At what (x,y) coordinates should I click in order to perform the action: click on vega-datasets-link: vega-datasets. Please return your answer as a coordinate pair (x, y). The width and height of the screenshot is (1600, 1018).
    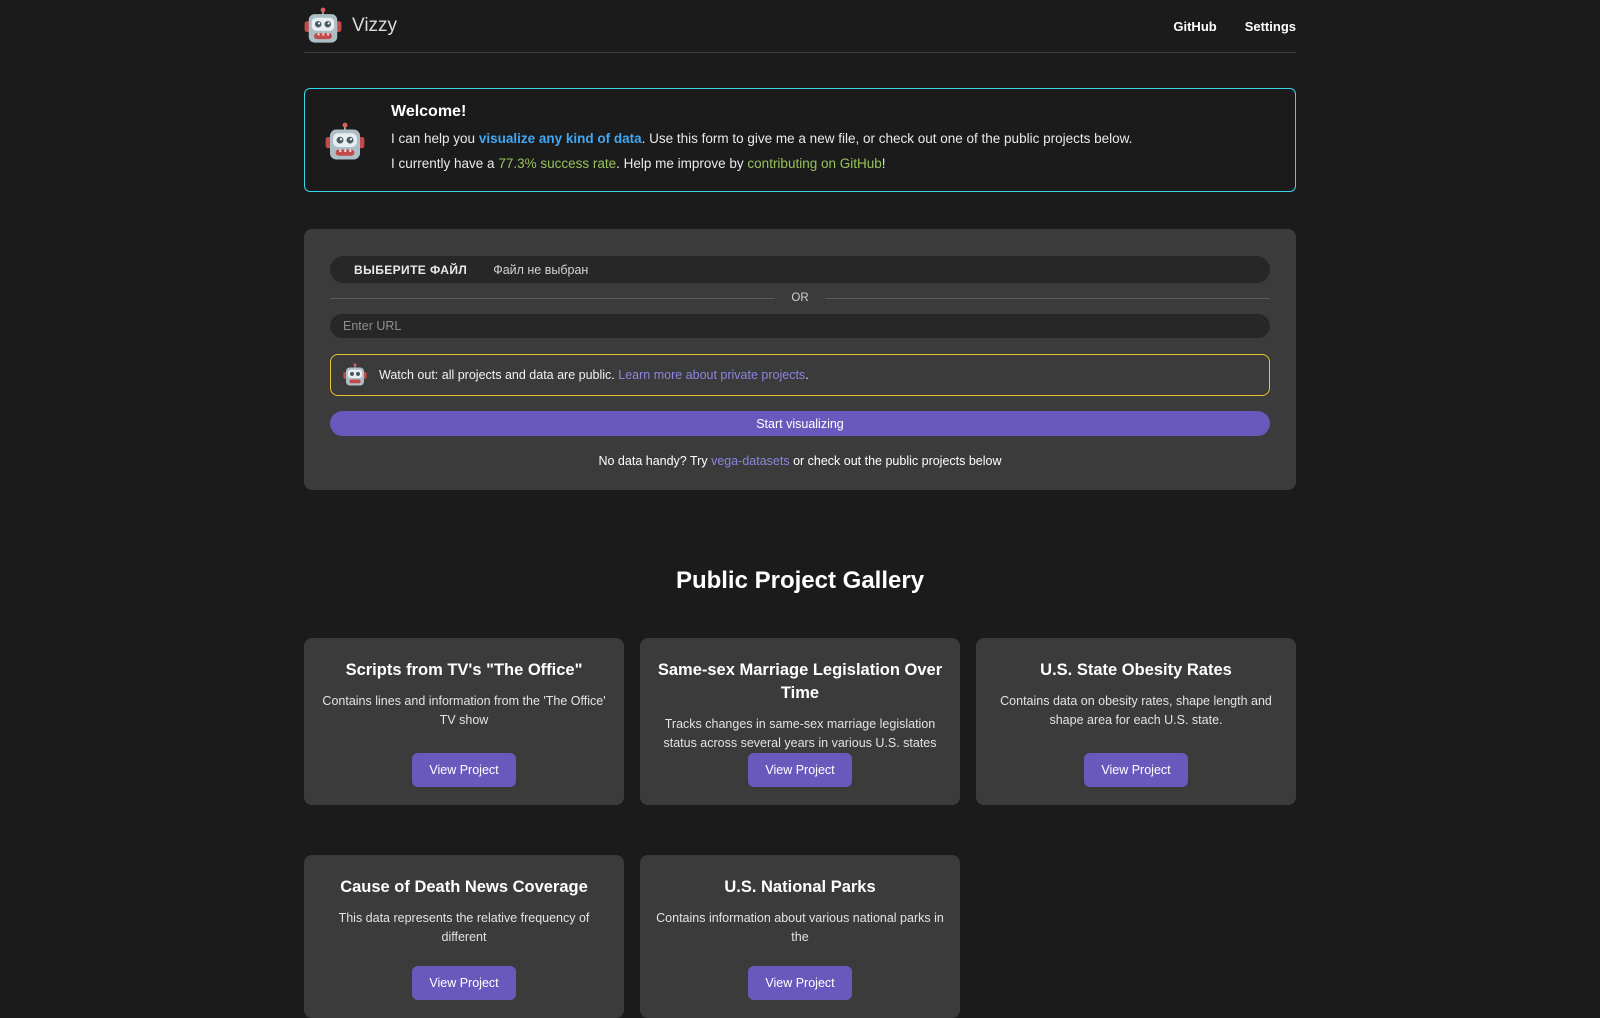
    Looking at the image, I should click on (750, 461).